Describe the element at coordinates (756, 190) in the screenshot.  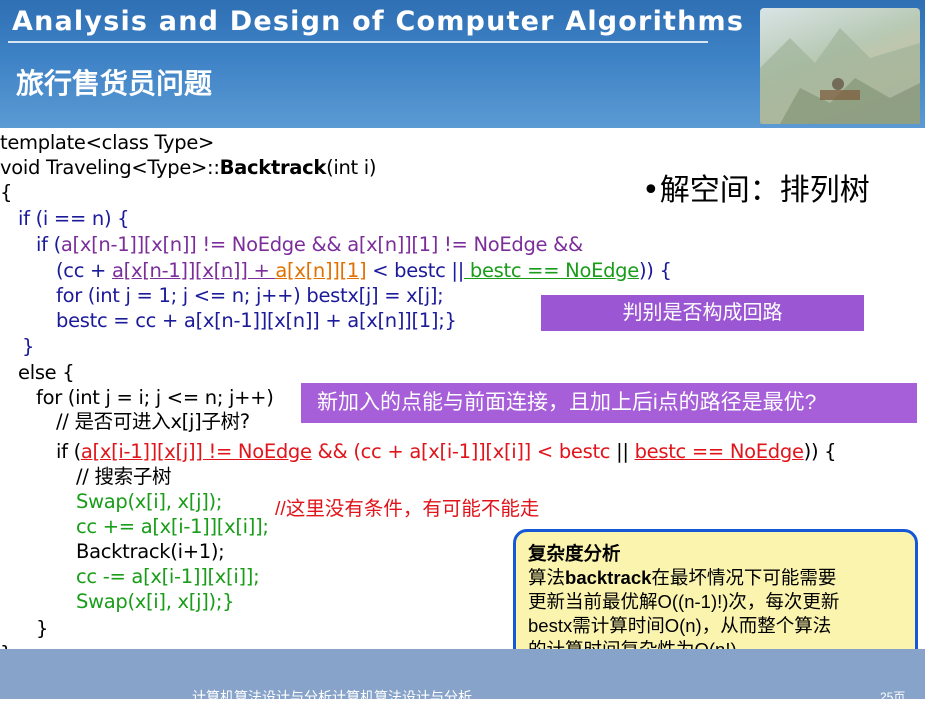
I see `solution-space-note: •解空间：排列树` at that location.